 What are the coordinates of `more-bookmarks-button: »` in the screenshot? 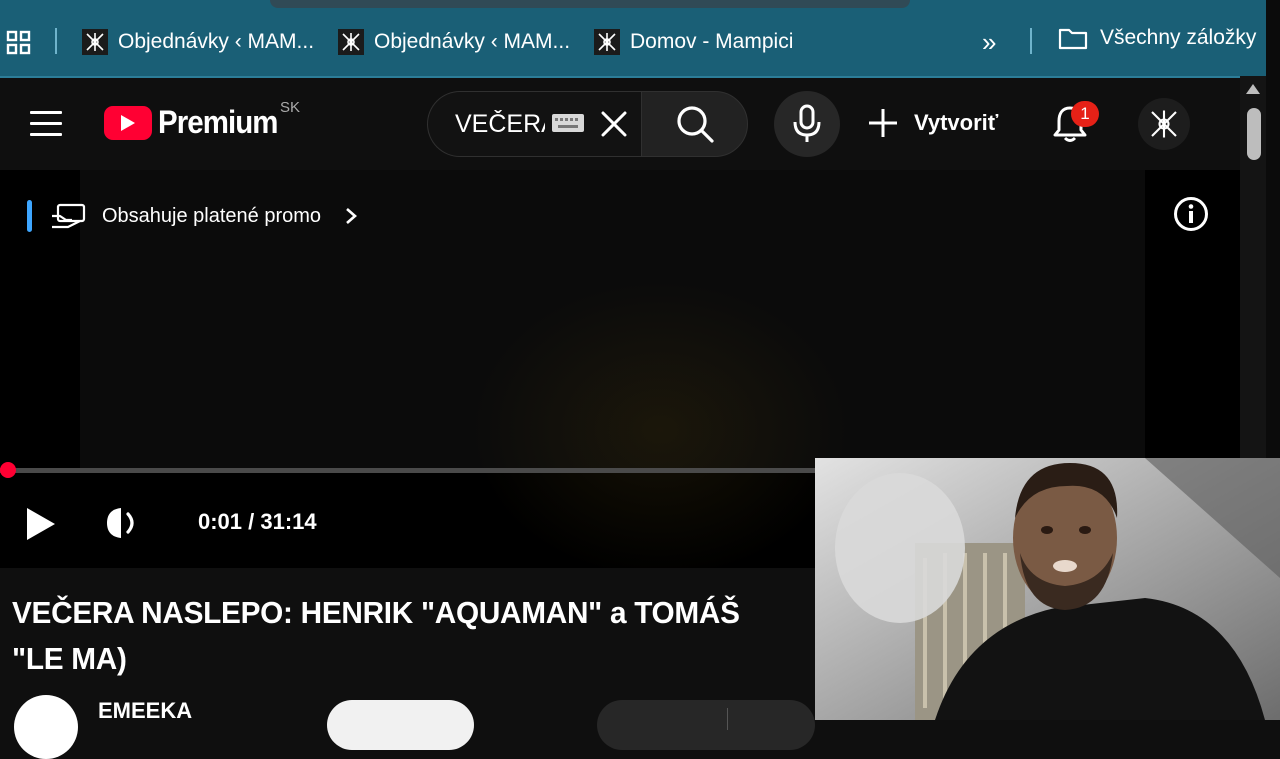 It's located at (989, 42).